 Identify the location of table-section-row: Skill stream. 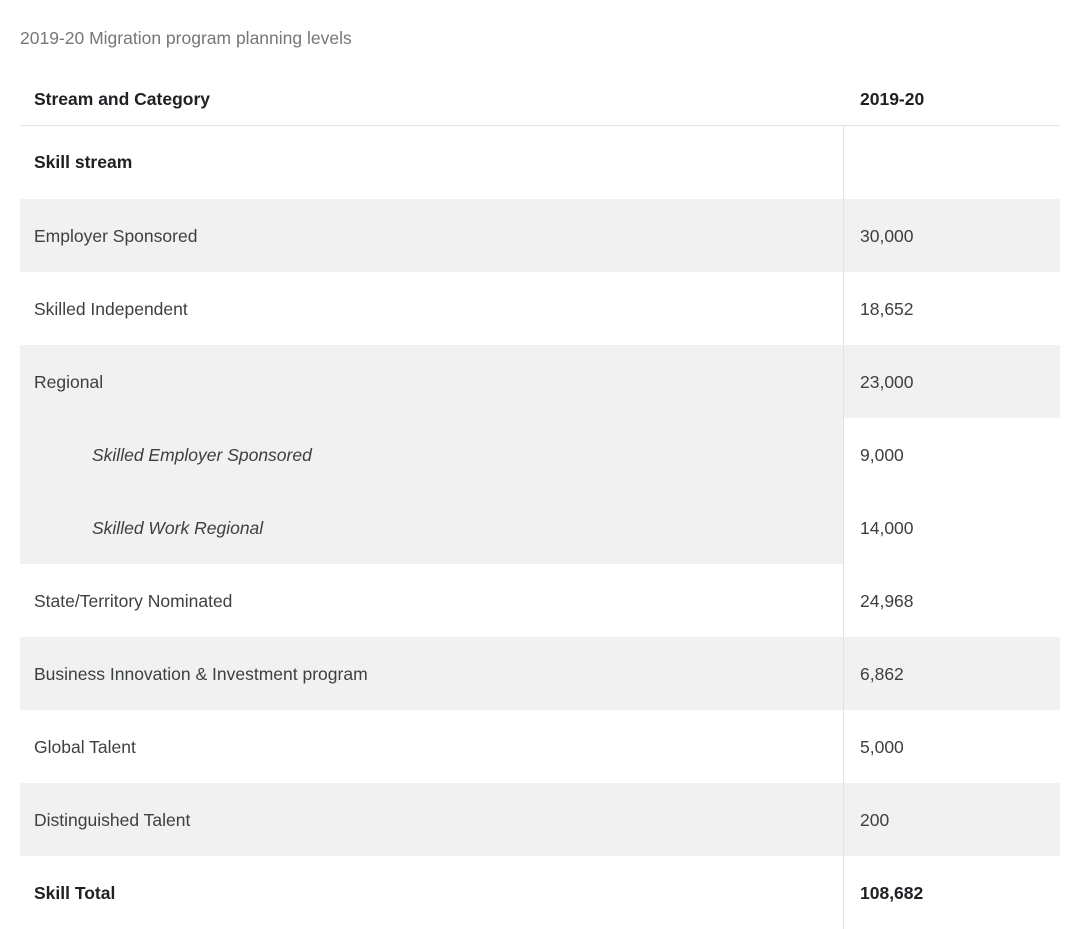
(540, 162).